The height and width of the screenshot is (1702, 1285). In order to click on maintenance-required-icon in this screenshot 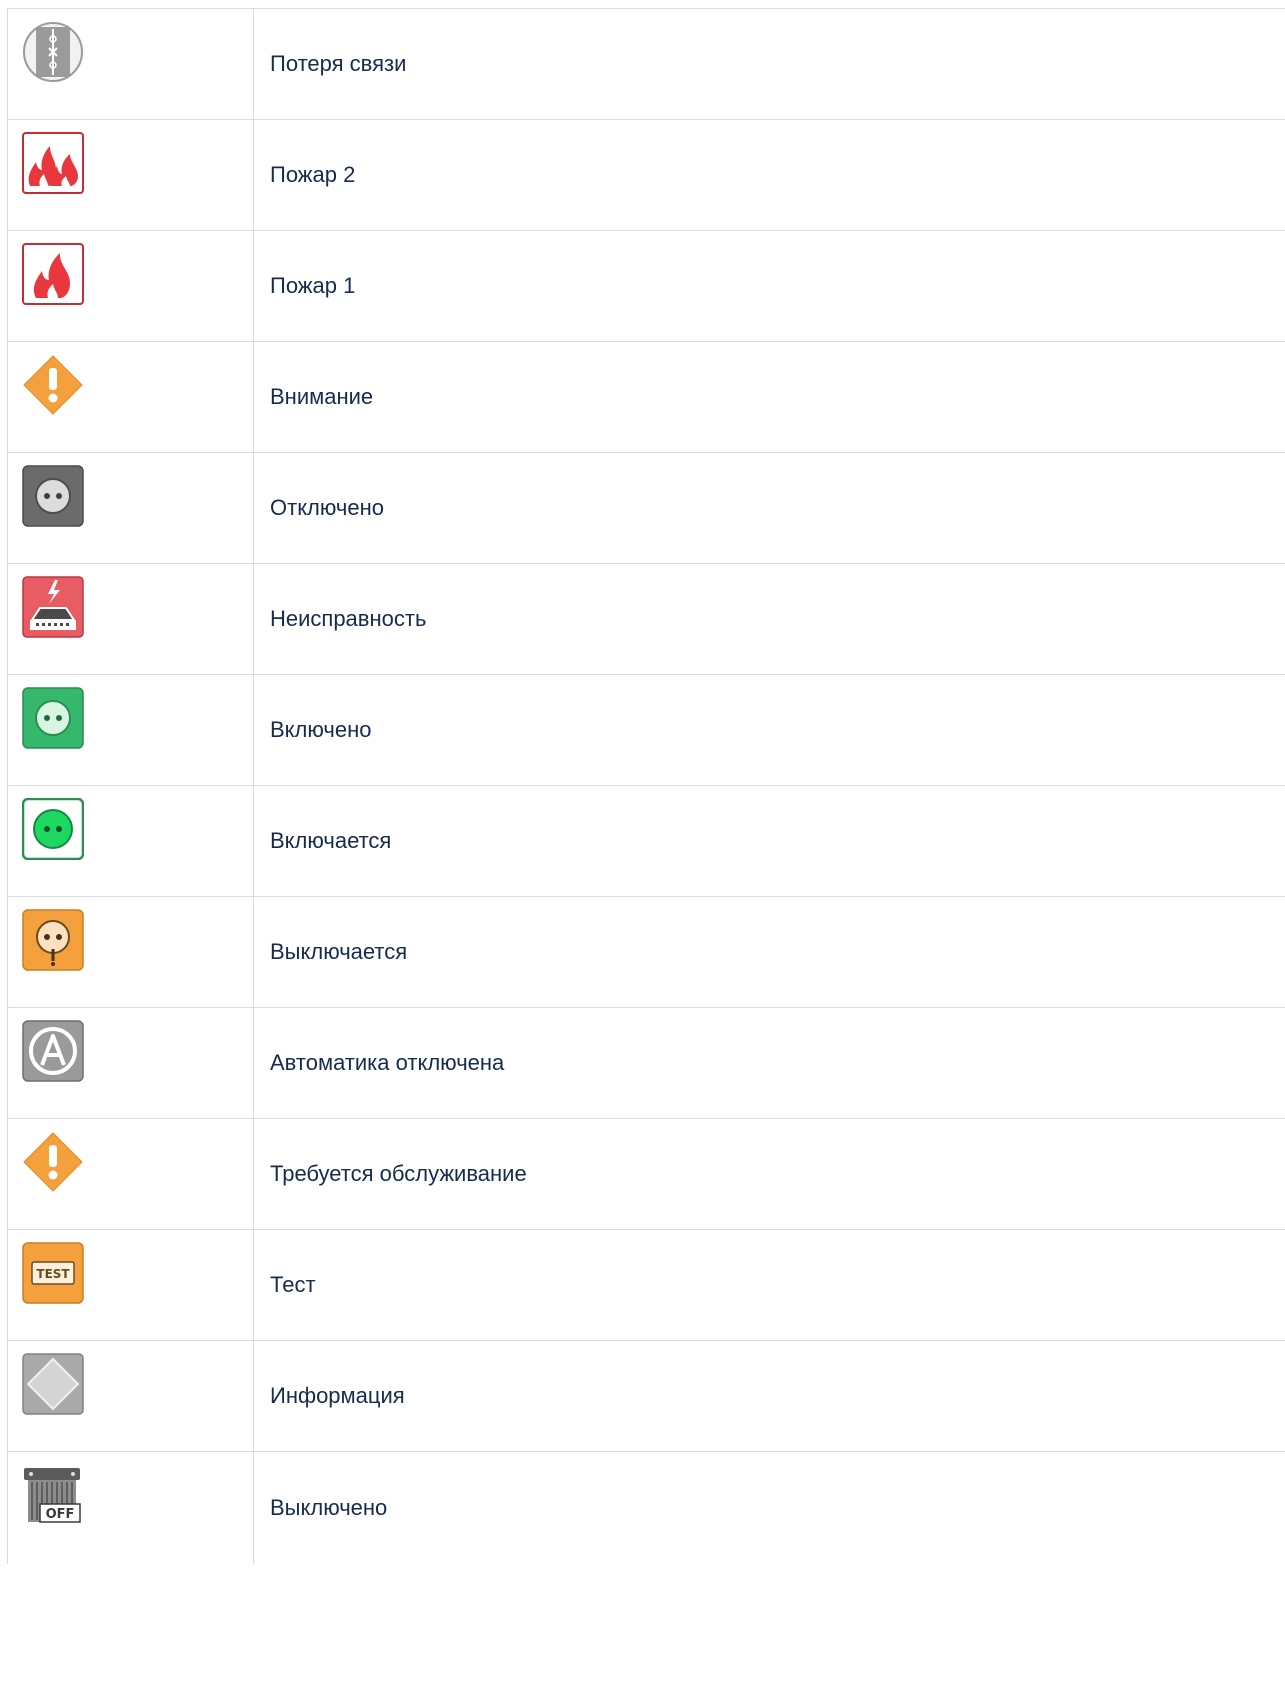, I will do `click(53, 1162)`.